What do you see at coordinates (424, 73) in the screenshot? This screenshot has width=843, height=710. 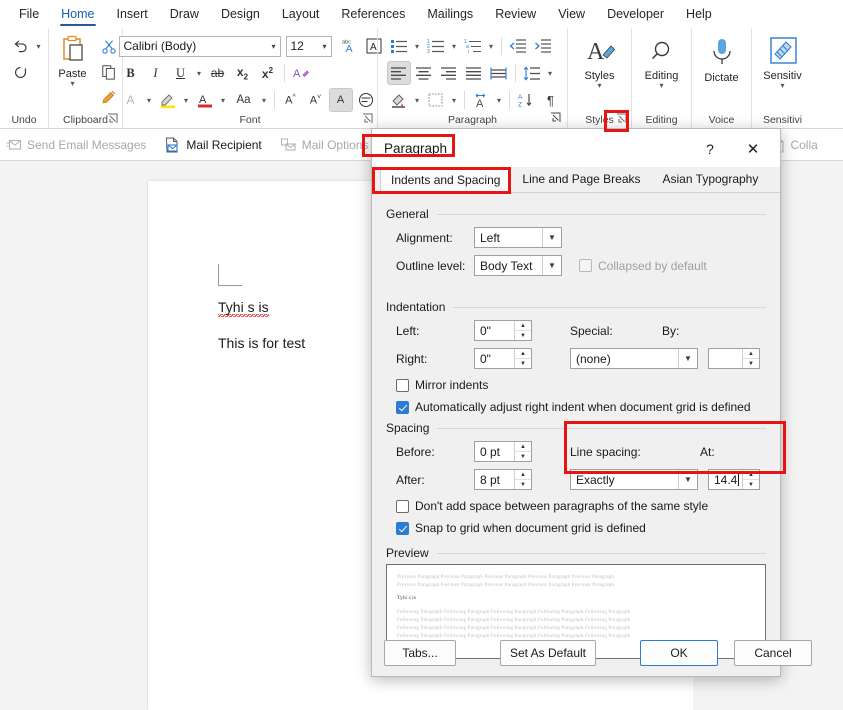 I see `align-center-icon` at bounding box center [424, 73].